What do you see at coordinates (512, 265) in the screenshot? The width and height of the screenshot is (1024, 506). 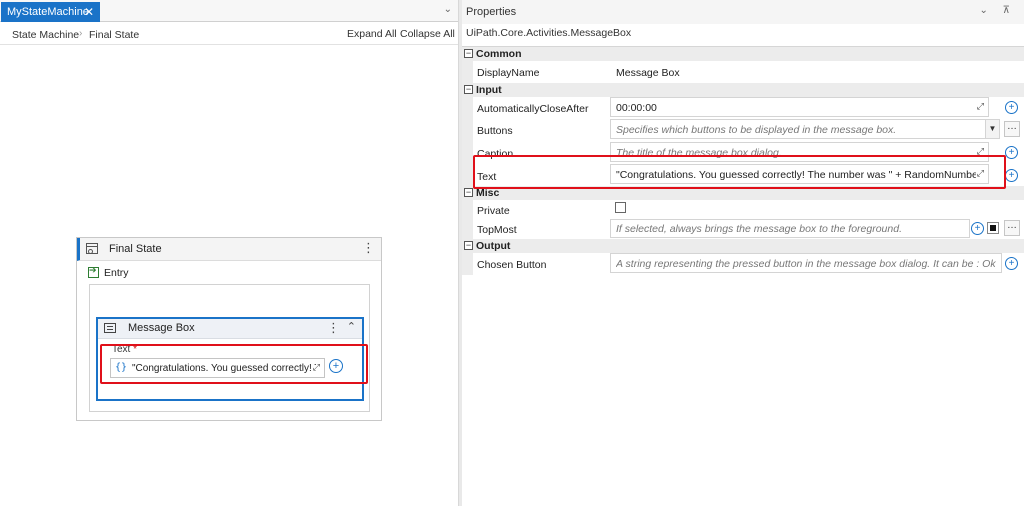 I see `prop-name: Chosen Button` at bounding box center [512, 265].